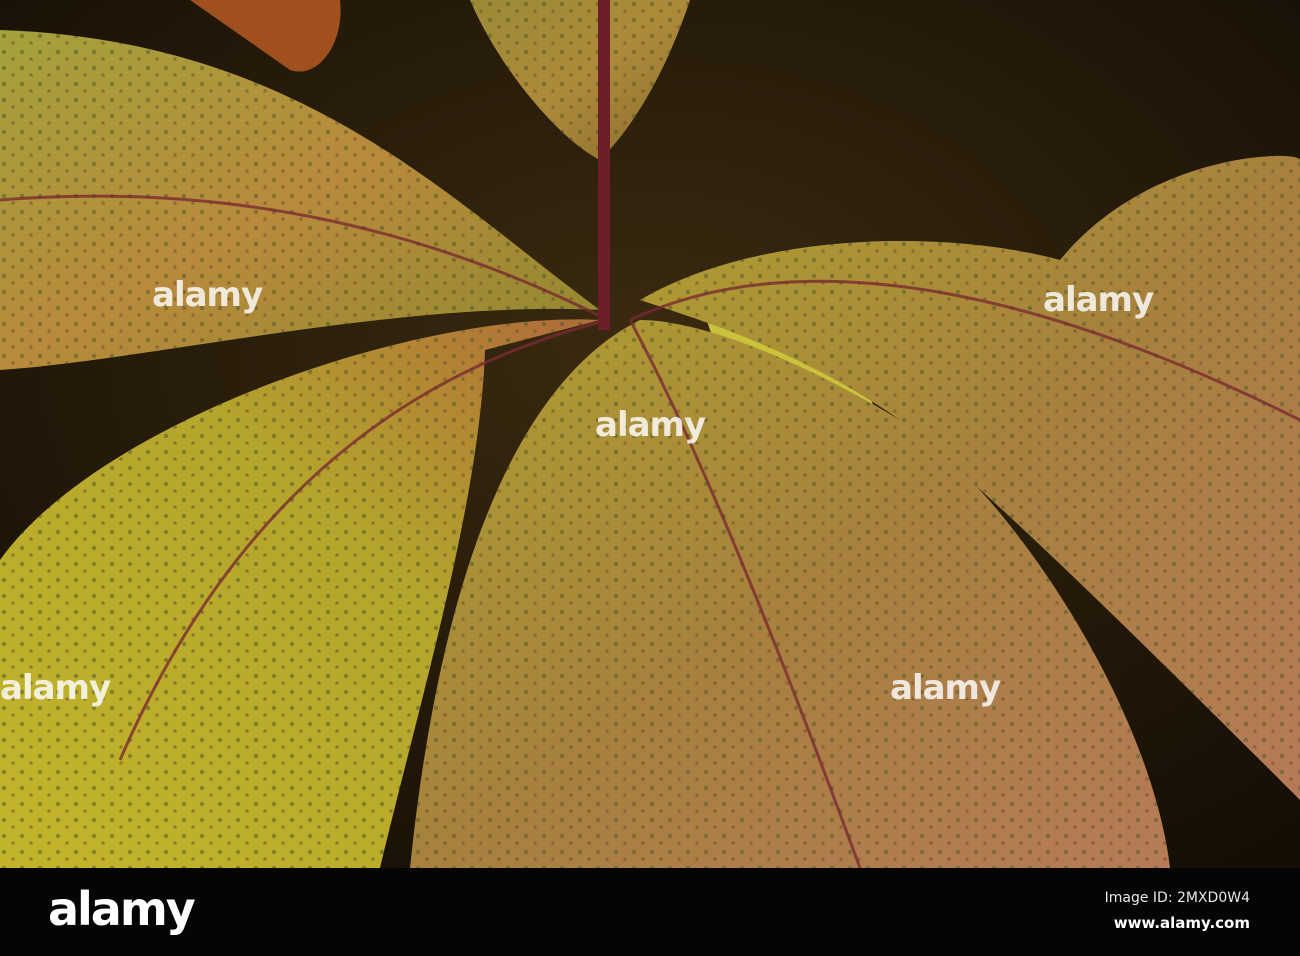 The width and height of the screenshot is (1300, 956). Describe the element at coordinates (1177, 898) in the screenshot. I see `image-id: Image ID: 2MXD0W4` at that location.